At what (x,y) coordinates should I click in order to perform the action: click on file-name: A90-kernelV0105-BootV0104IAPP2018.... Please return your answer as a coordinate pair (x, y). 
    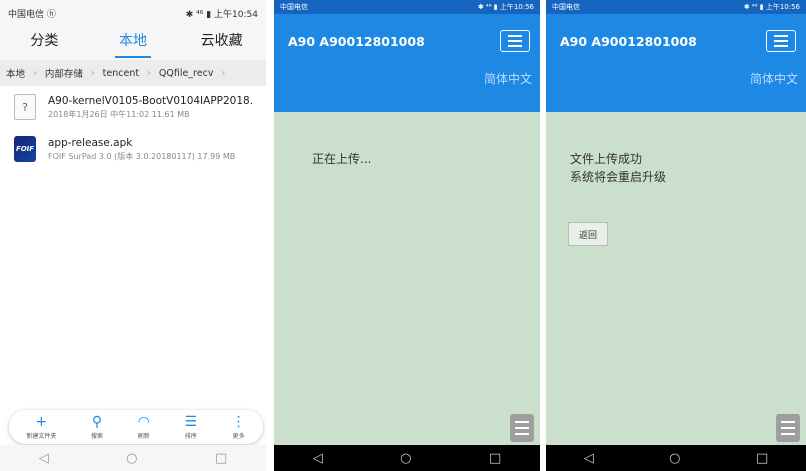
    Looking at the image, I should click on (150, 100).